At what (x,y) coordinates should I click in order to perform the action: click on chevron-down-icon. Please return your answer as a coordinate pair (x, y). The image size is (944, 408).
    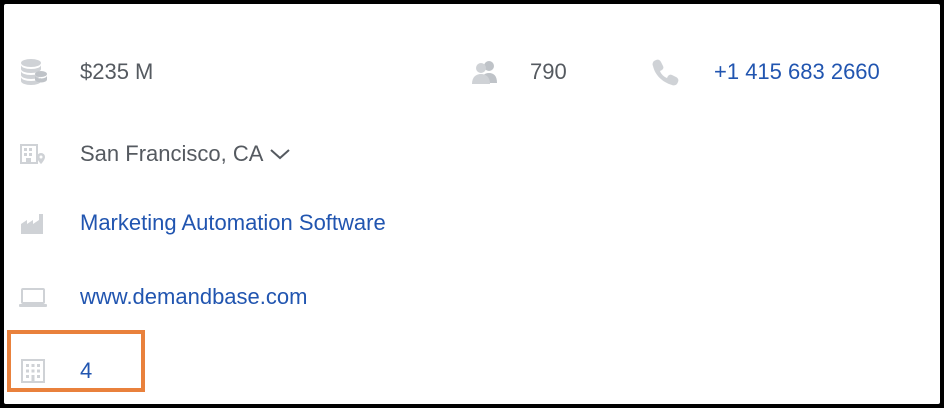
    Looking at the image, I should click on (280, 154).